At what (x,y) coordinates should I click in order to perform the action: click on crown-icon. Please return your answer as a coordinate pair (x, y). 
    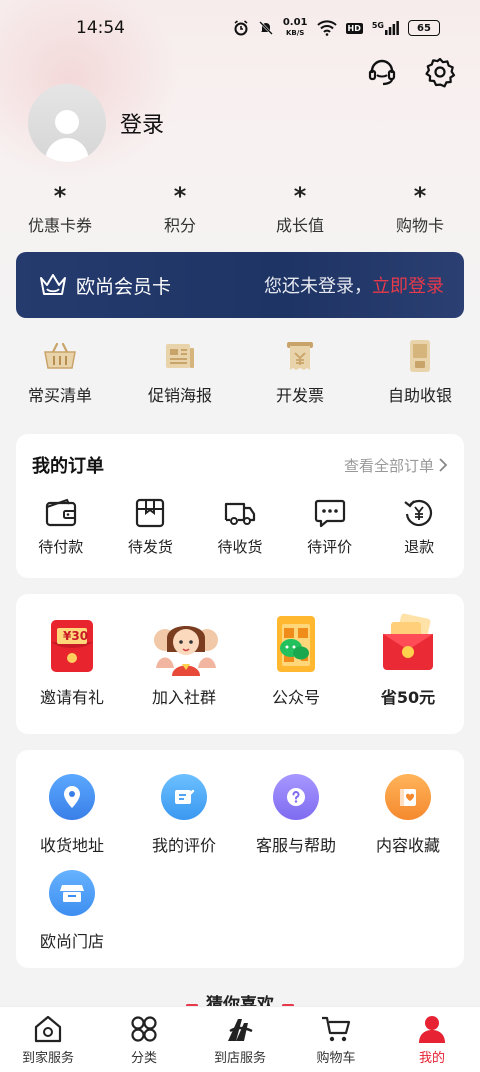
    Looking at the image, I should click on (53, 284).